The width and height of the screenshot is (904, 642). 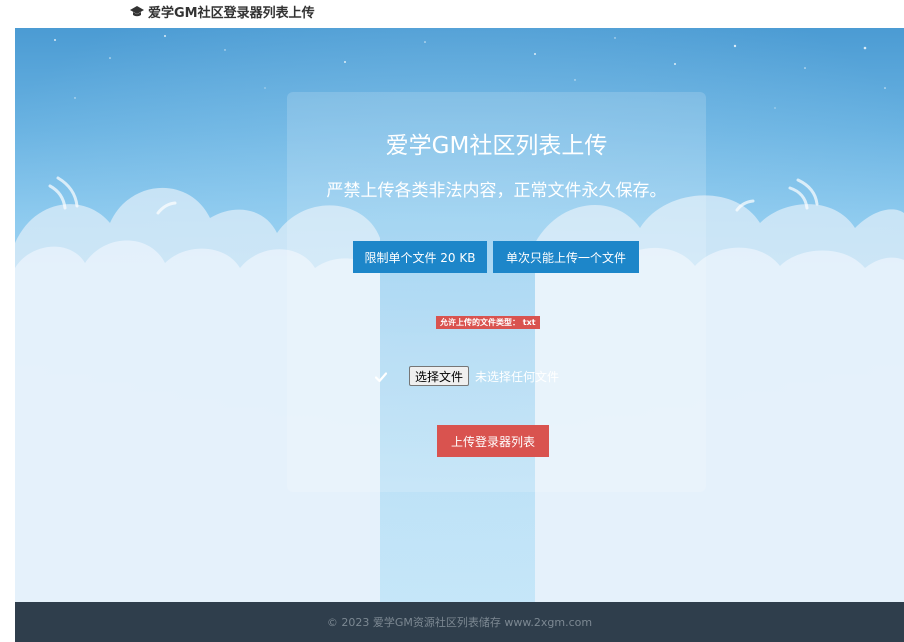 I want to click on limit-count-button: 单次只能上传一个文件, so click(x=566, y=257).